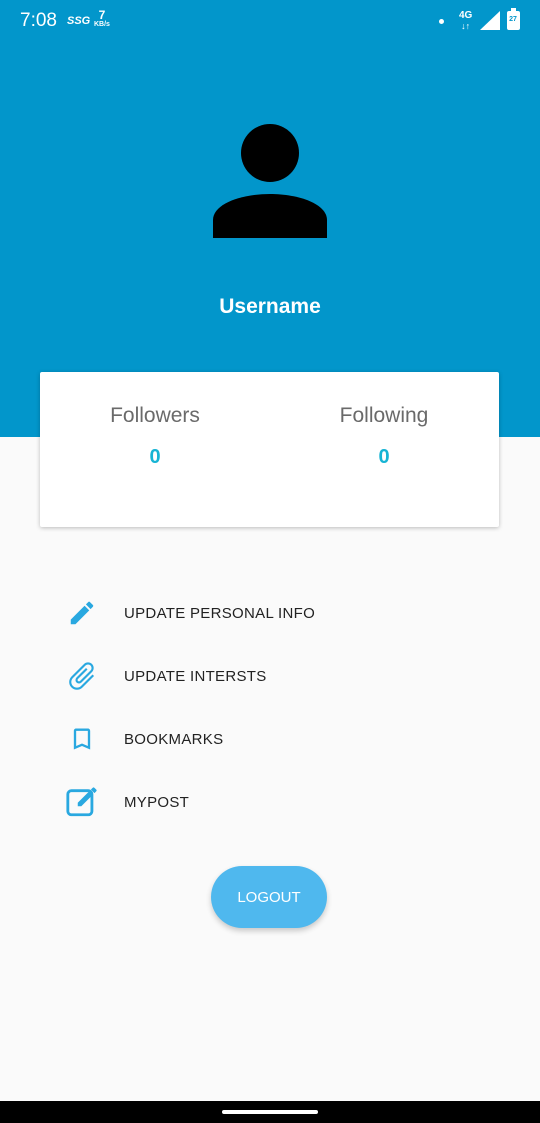 This screenshot has height=1123, width=540. I want to click on username-label: Username, so click(270, 306).